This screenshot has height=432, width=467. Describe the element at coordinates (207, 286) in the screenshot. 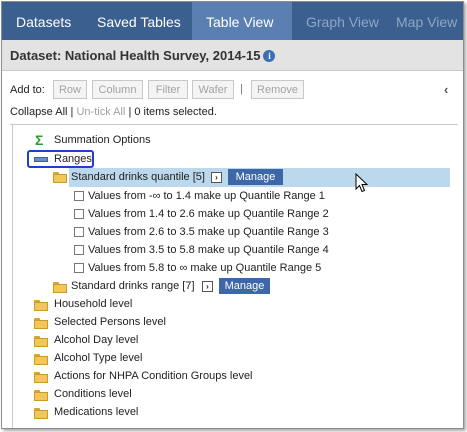

I see `expand-range-button: ›` at that location.